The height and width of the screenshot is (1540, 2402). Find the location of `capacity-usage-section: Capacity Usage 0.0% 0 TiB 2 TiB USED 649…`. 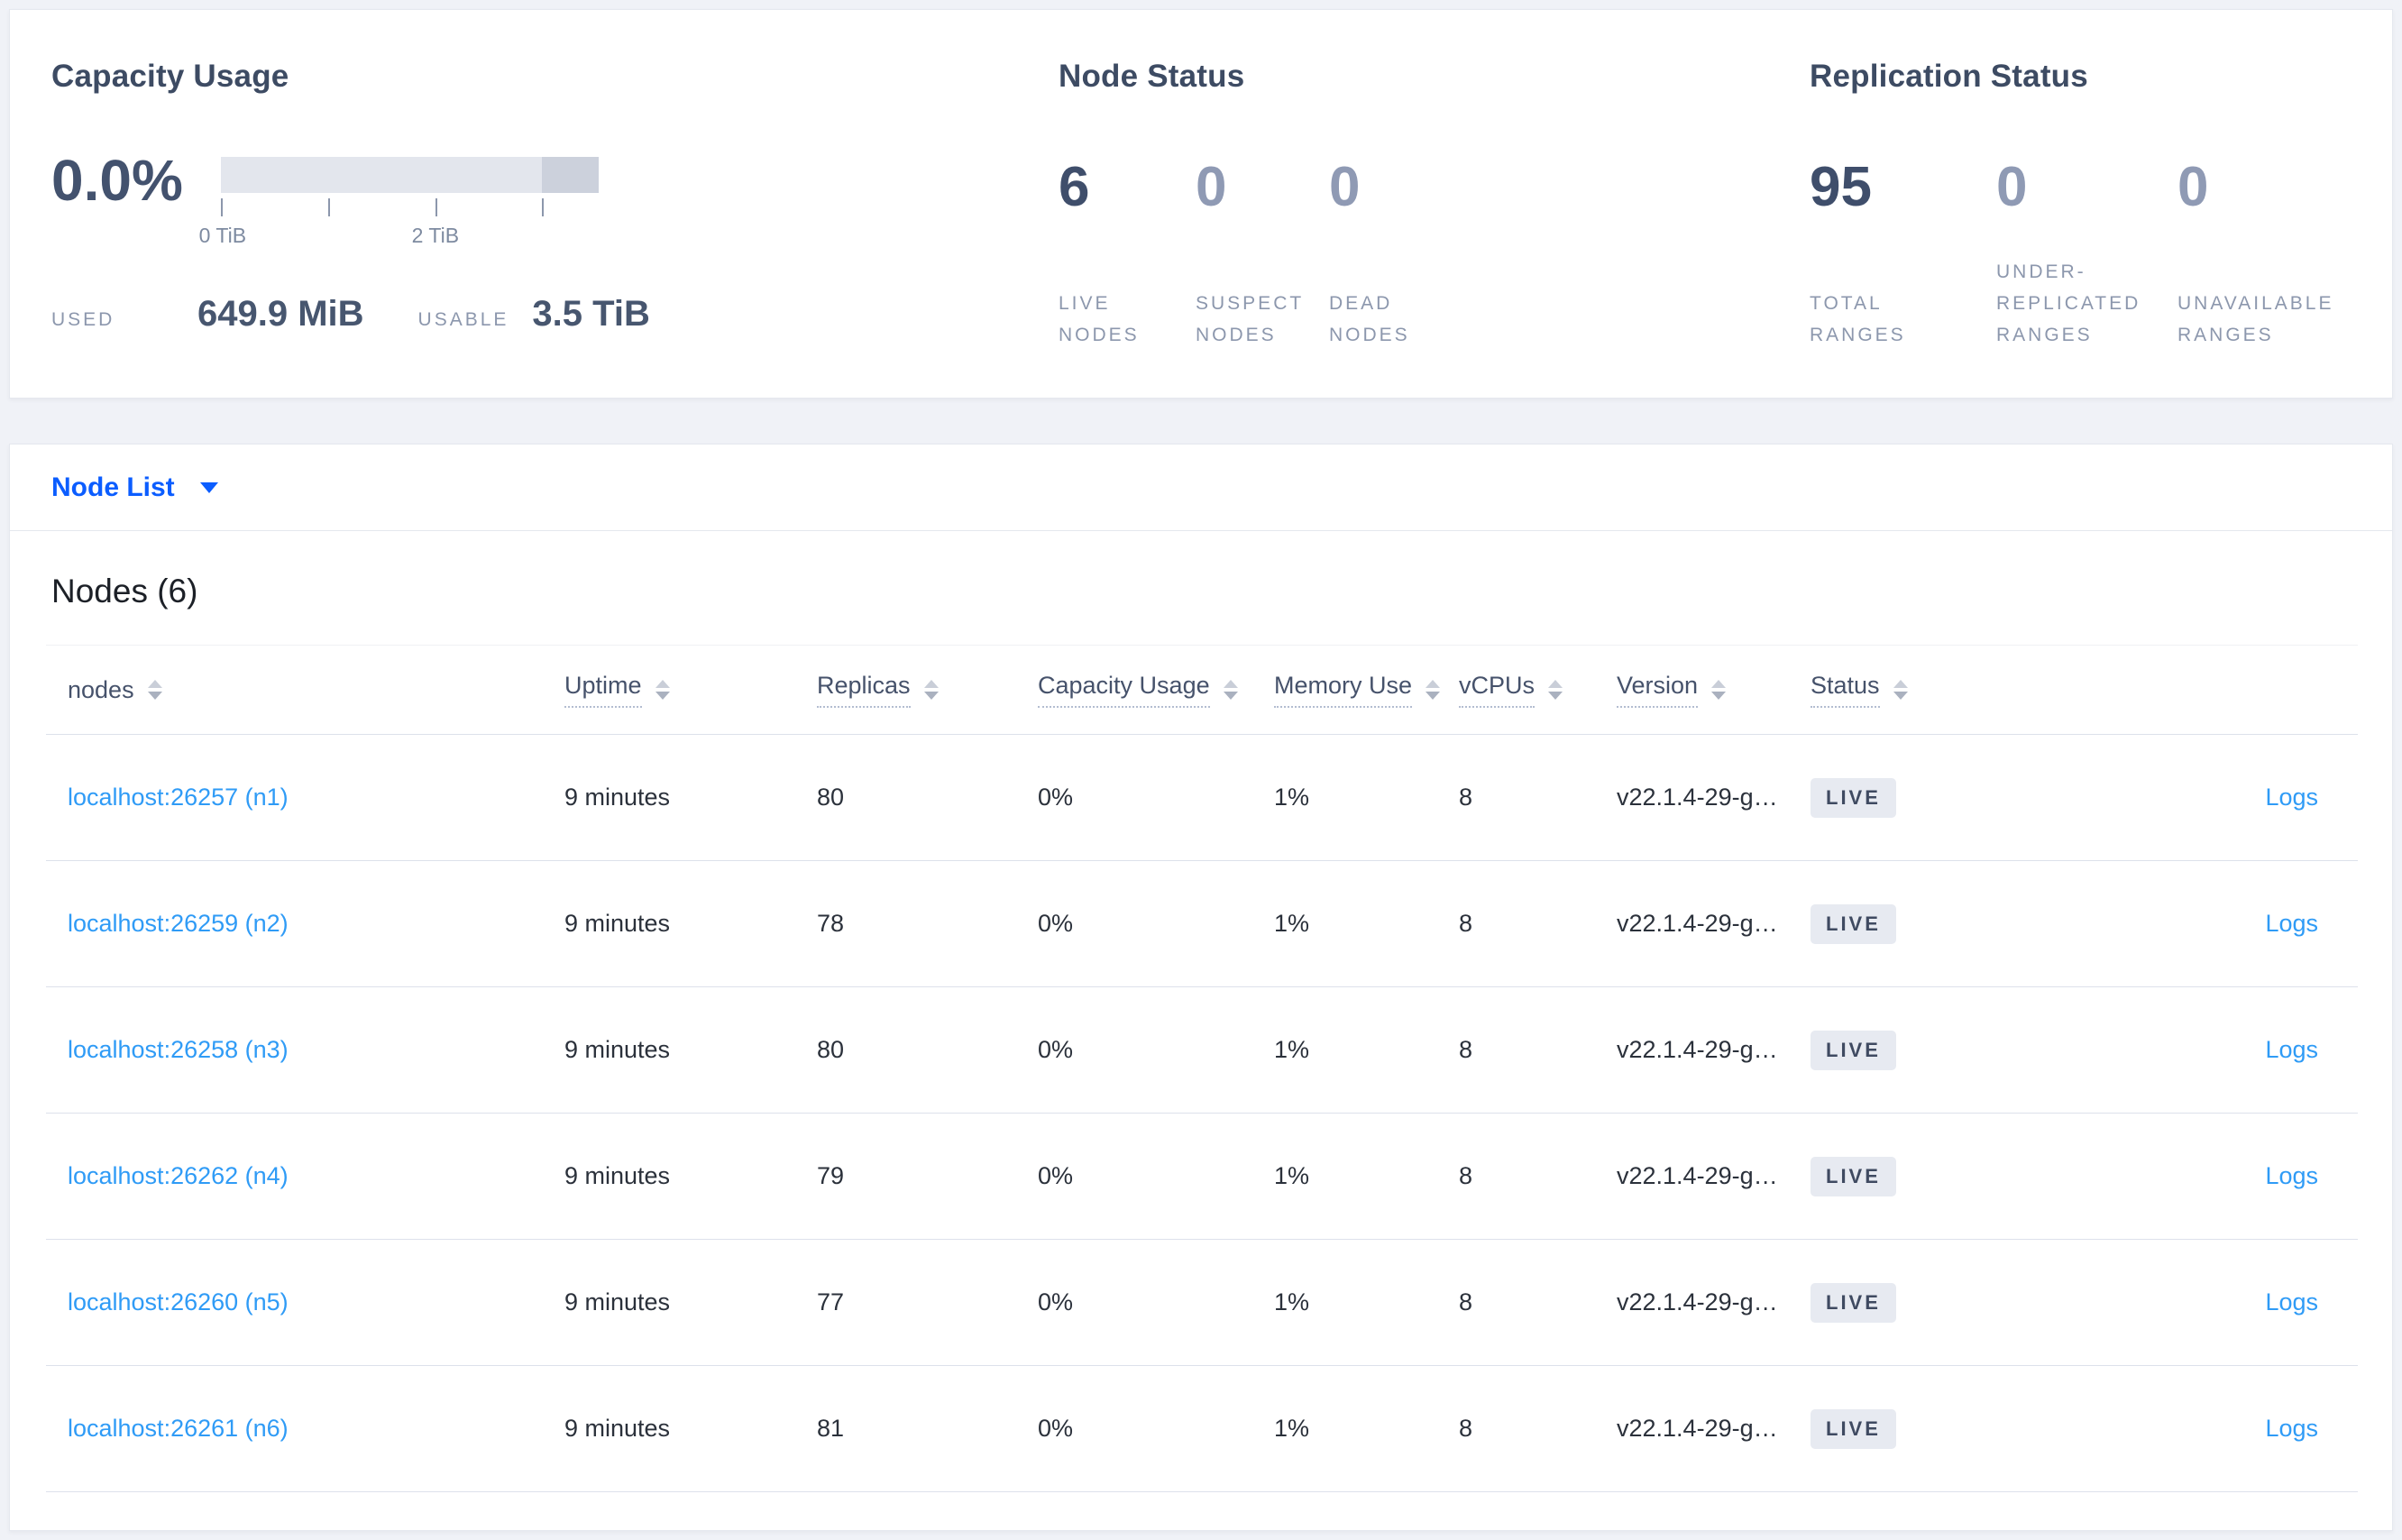

capacity-usage-section: Capacity Usage 0.0% 0 TiB 2 TiB USED 649… is located at coordinates (350, 196).